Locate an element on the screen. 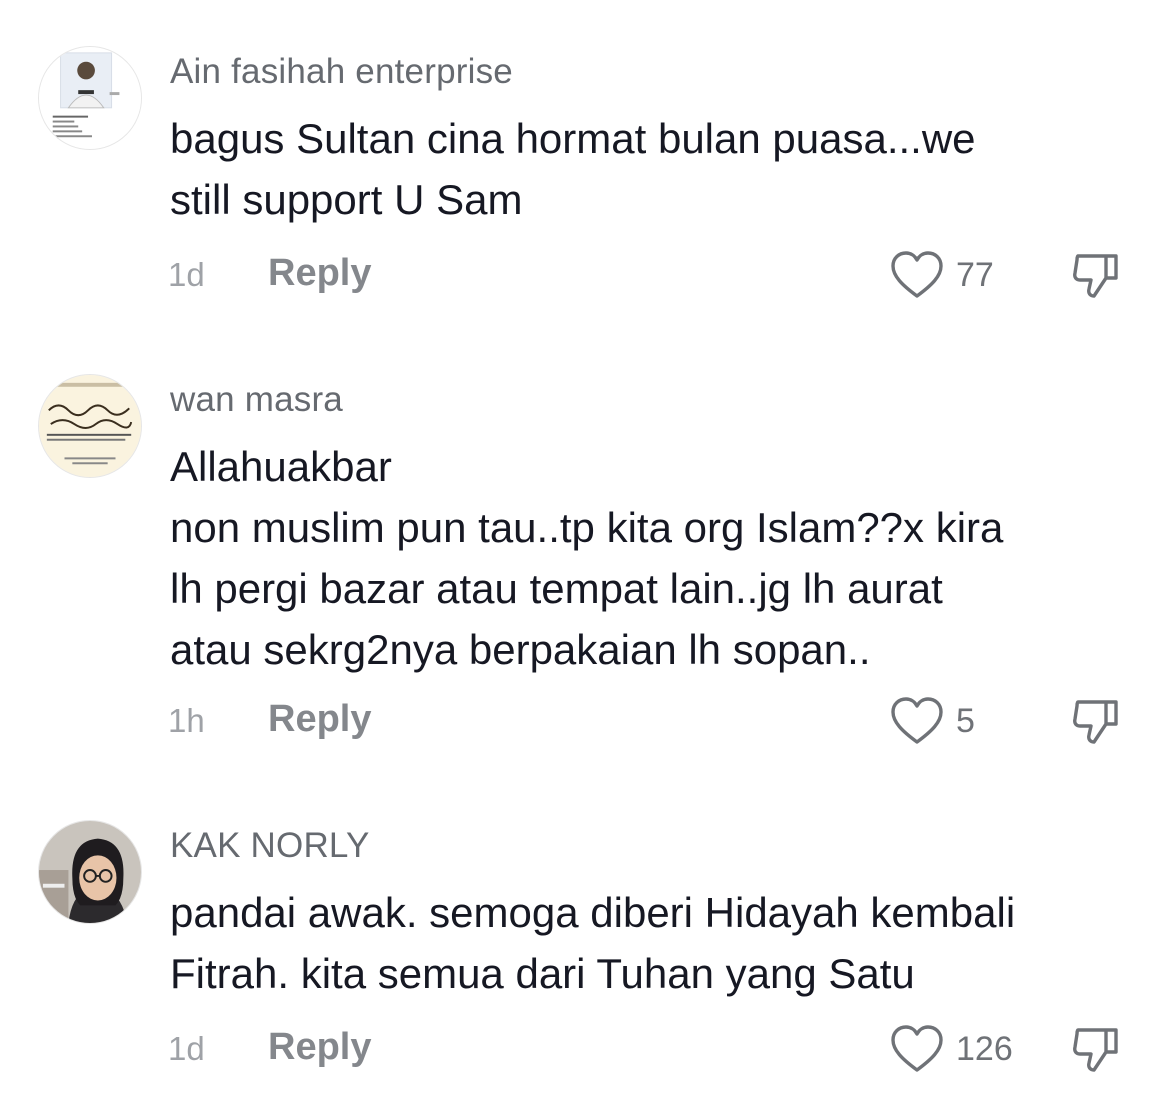 This screenshot has width=1169, height=1119. like-count: 5 is located at coordinates (965, 721).